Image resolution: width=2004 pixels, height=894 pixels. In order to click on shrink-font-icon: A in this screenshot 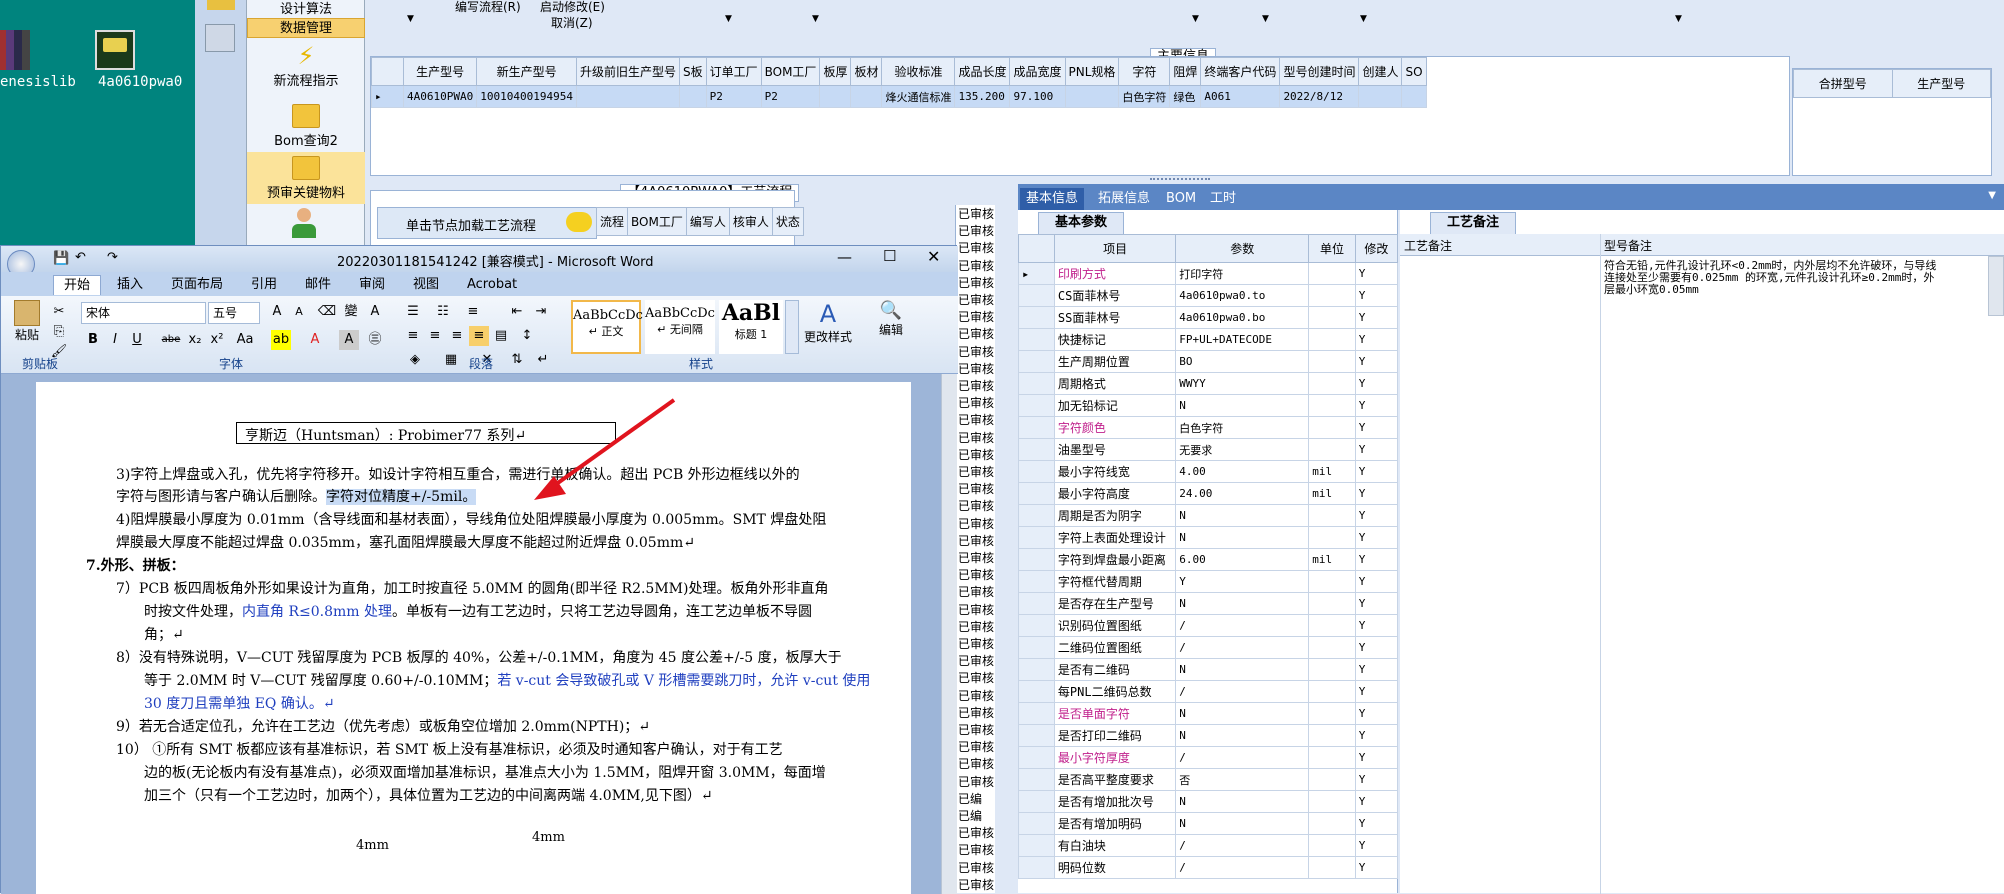, I will do `click(299, 312)`.